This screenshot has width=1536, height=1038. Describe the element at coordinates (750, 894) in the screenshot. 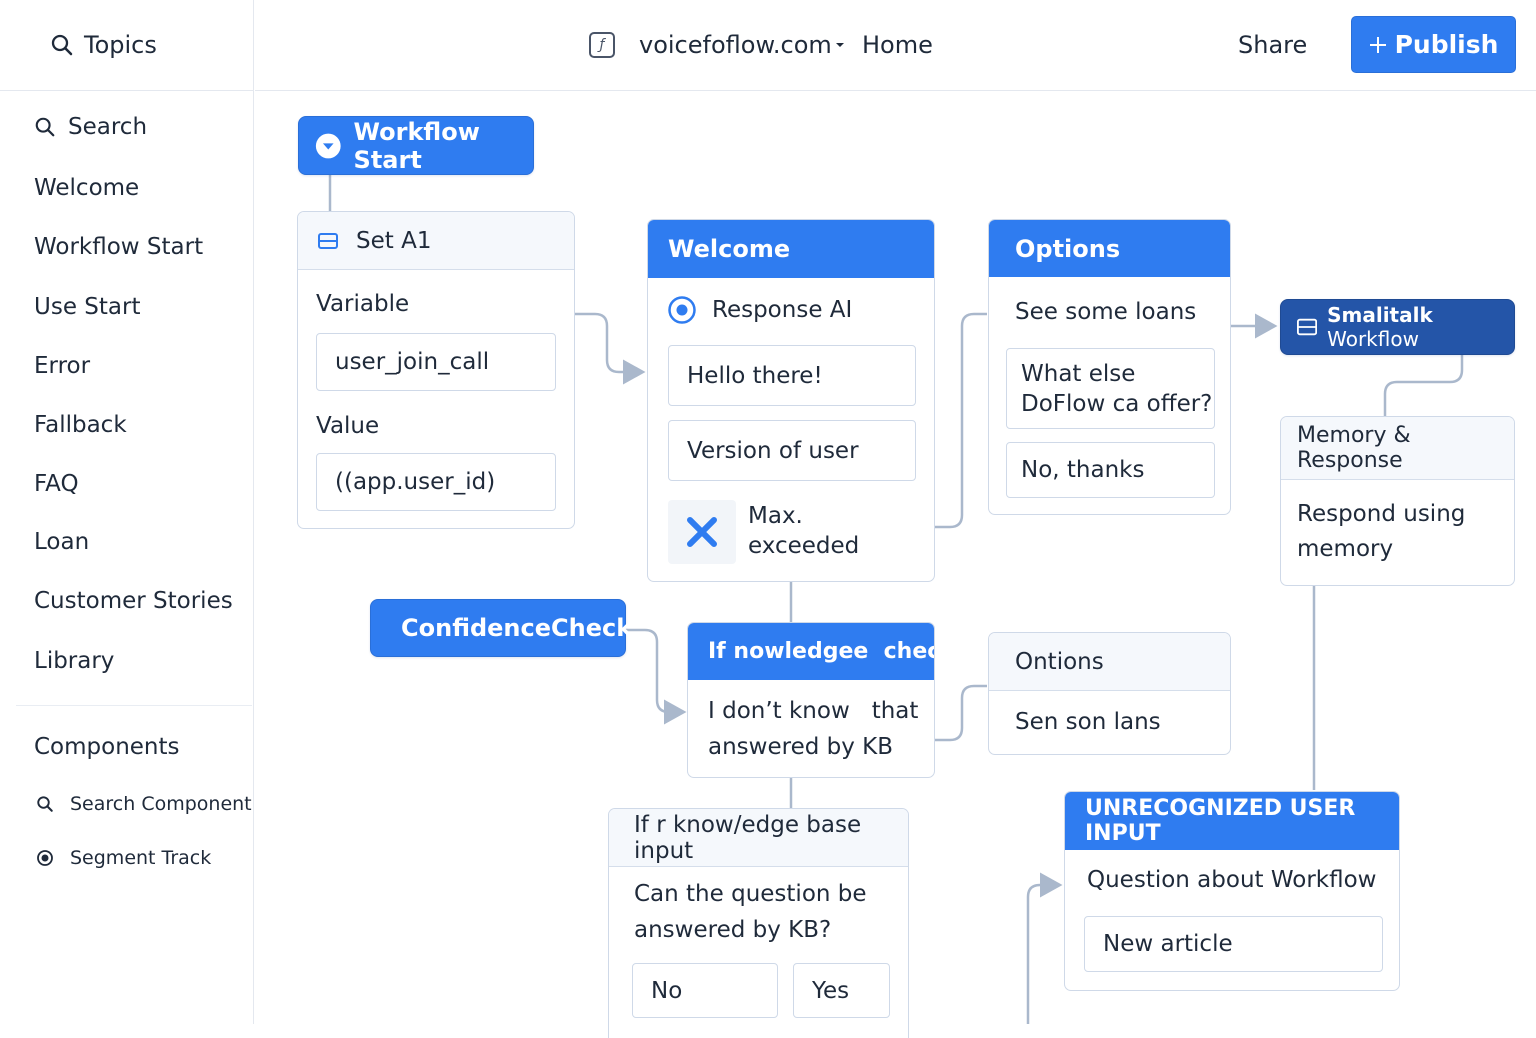

I see `kb-question-line1: Can the question be` at that location.